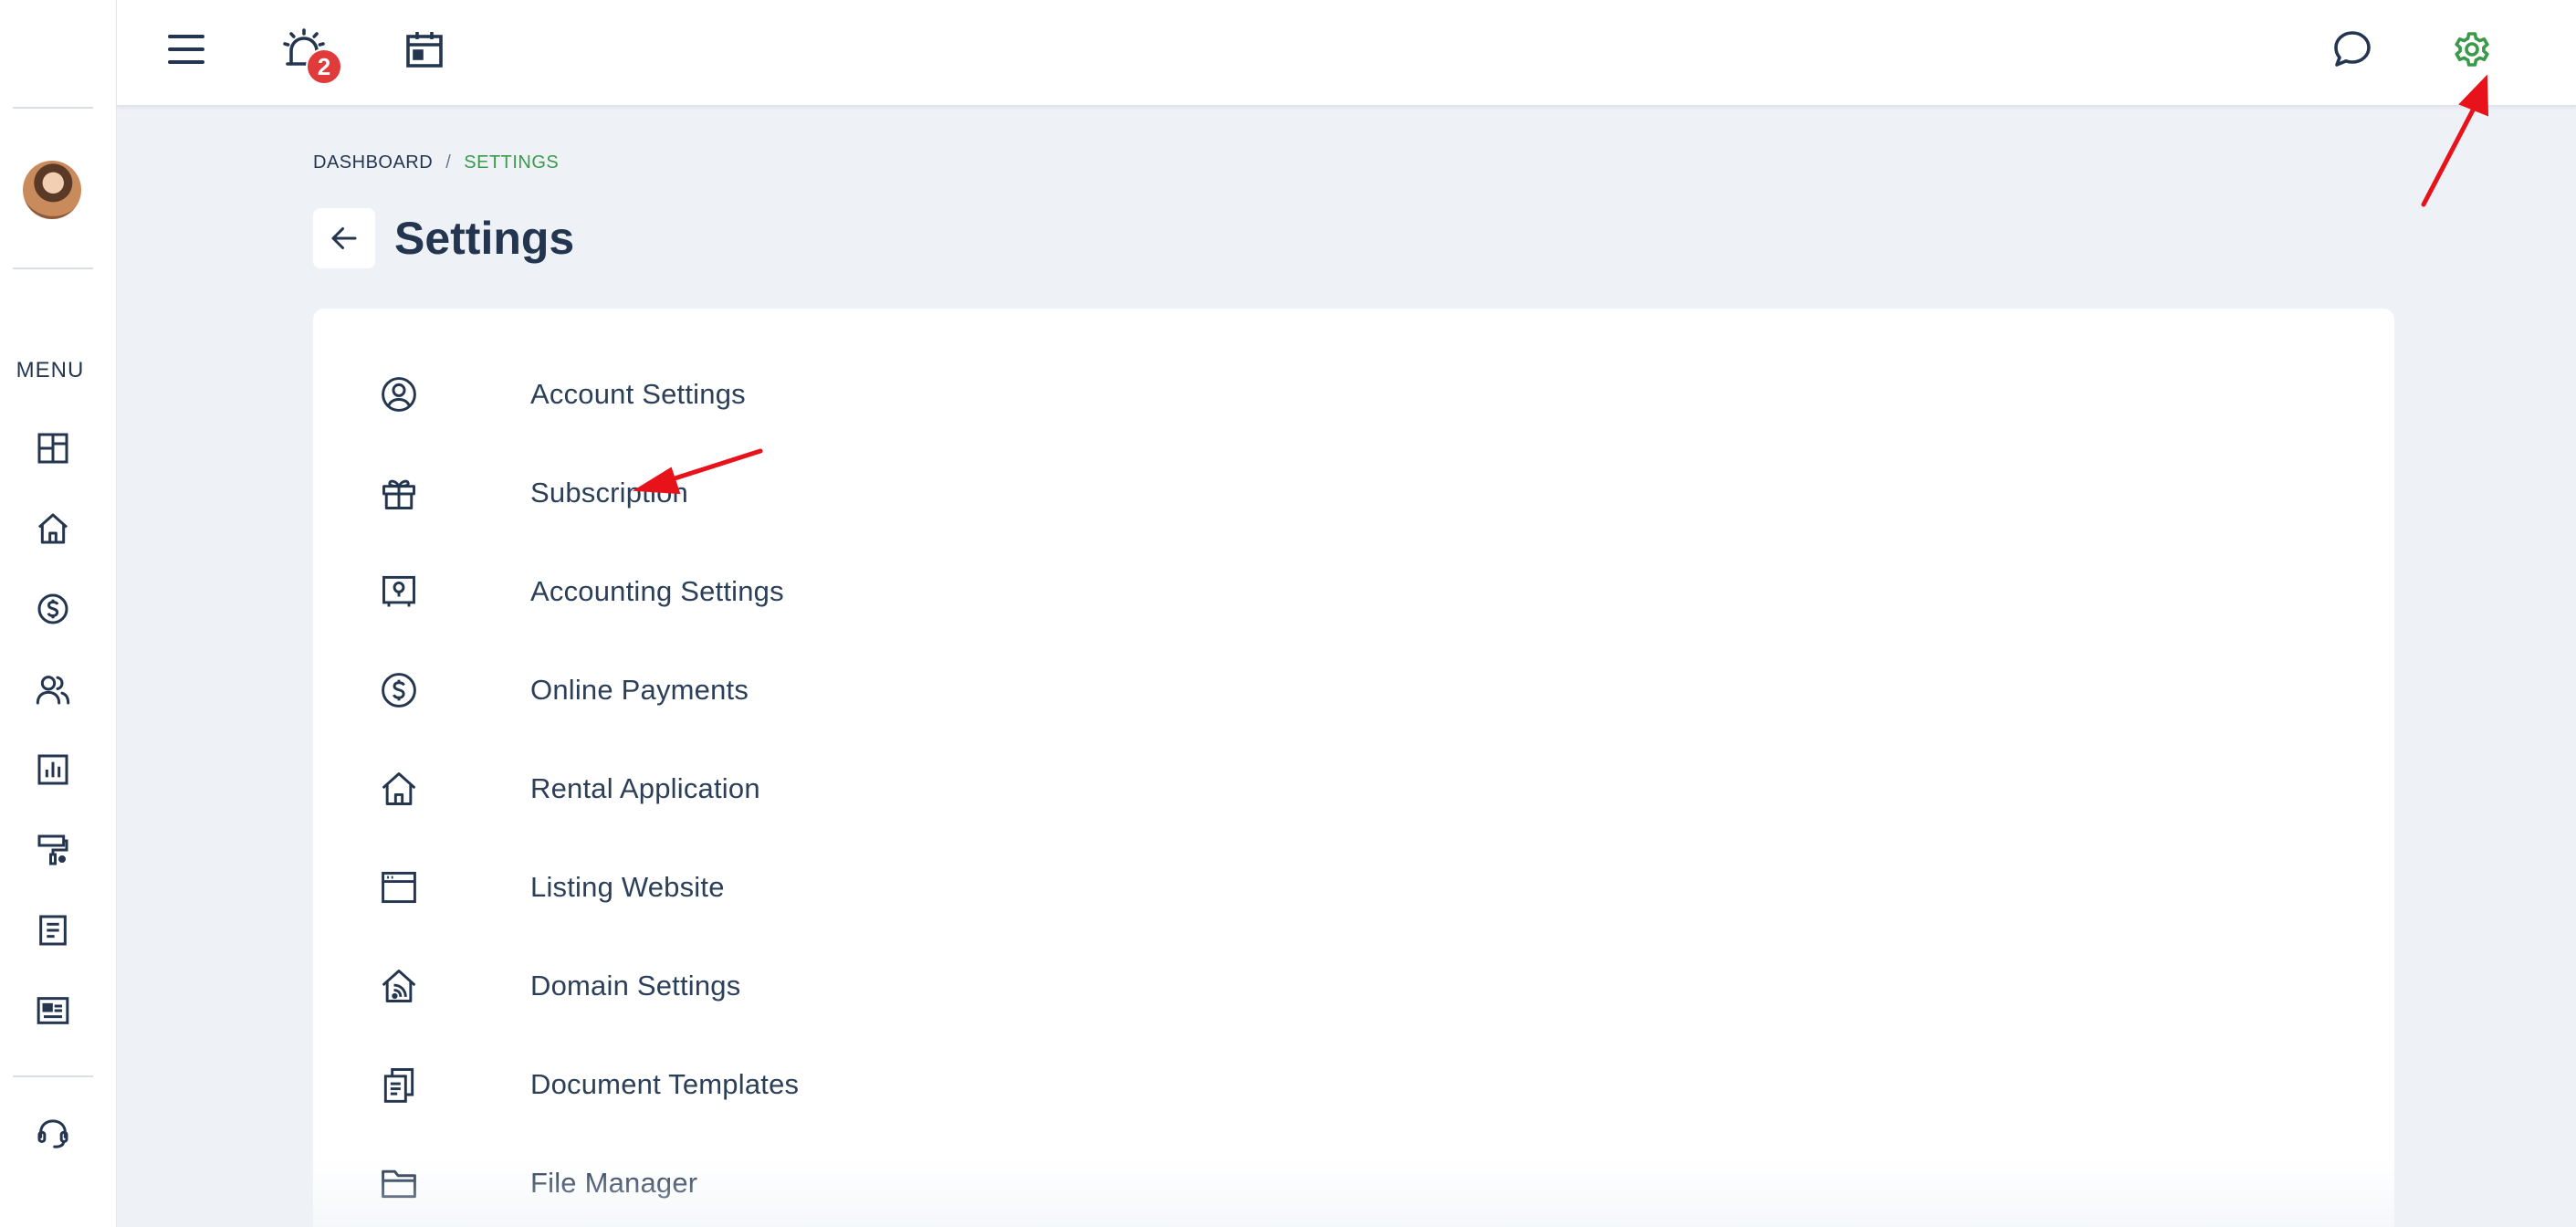 Image resolution: width=2576 pixels, height=1227 pixels. Describe the element at coordinates (1346, 53) in the screenshot. I see `topbar: 2` at that location.